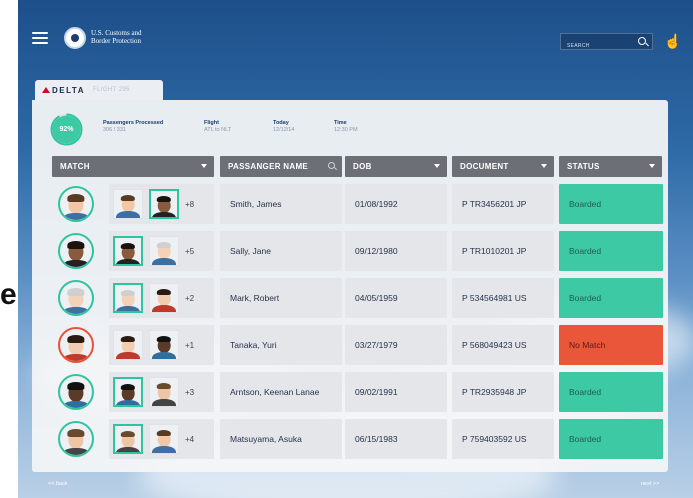  What do you see at coordinates (376, 251) in the screenshot?
I see `passenger-dob: 09/12/1980` at bounding box center [376, 251].